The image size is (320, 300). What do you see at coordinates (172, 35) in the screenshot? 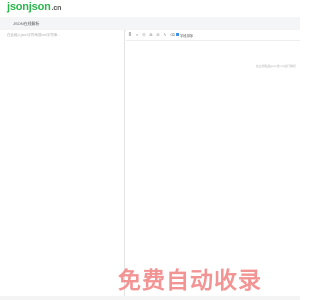
I see `delete-icon: ⌫` at bounding box center [172, 35].